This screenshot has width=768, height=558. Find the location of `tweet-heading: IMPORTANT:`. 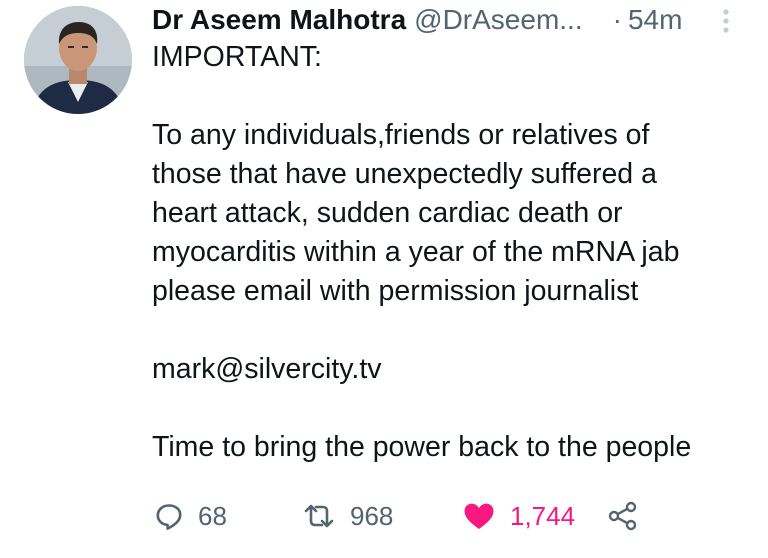

tweet-heading: IMPORTANT: is located at coordinates (237, 57).